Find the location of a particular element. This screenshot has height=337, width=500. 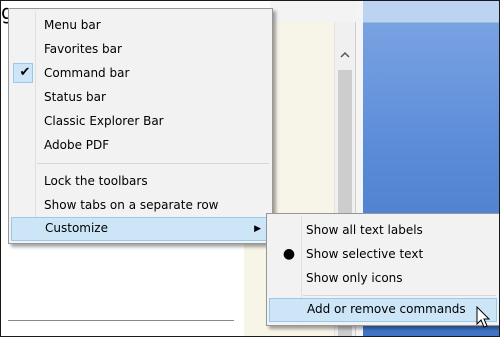

mouse-pointer-icon is located at coordinates (483, 317).